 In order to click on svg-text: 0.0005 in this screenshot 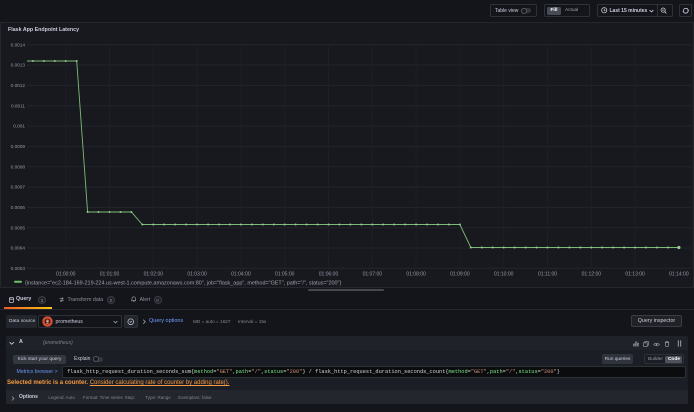, I will do `click(18, 227)`.